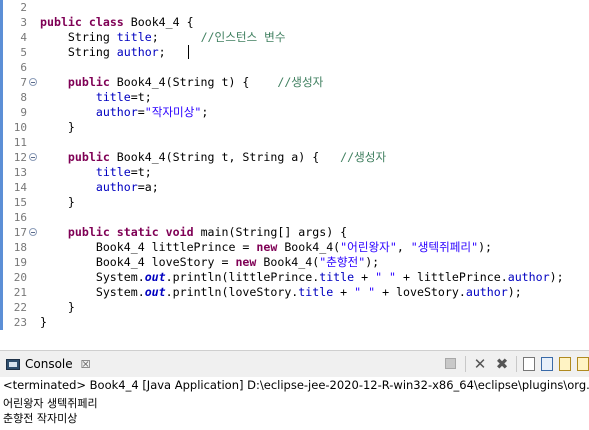  Describe the element at coordinates (480, 364) in the screenshot. I see `remove-launch-icon: ✕` at that location.